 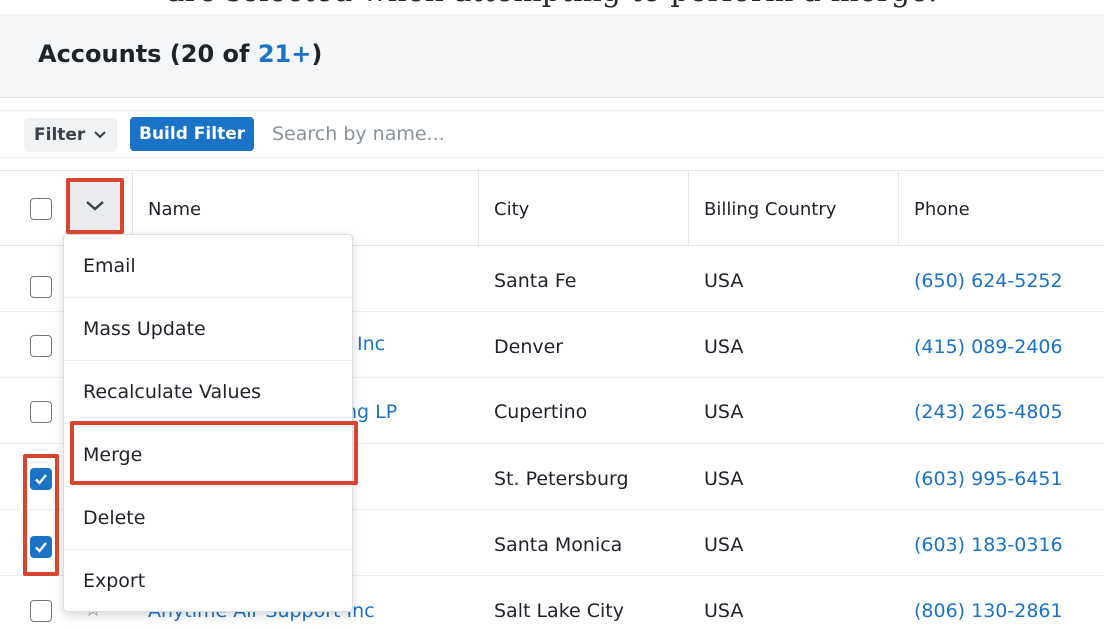 What do you see at coordinates (529, 347) in the screenshot?
I see `city-cell: Denver` at bounding box center [529, 347].